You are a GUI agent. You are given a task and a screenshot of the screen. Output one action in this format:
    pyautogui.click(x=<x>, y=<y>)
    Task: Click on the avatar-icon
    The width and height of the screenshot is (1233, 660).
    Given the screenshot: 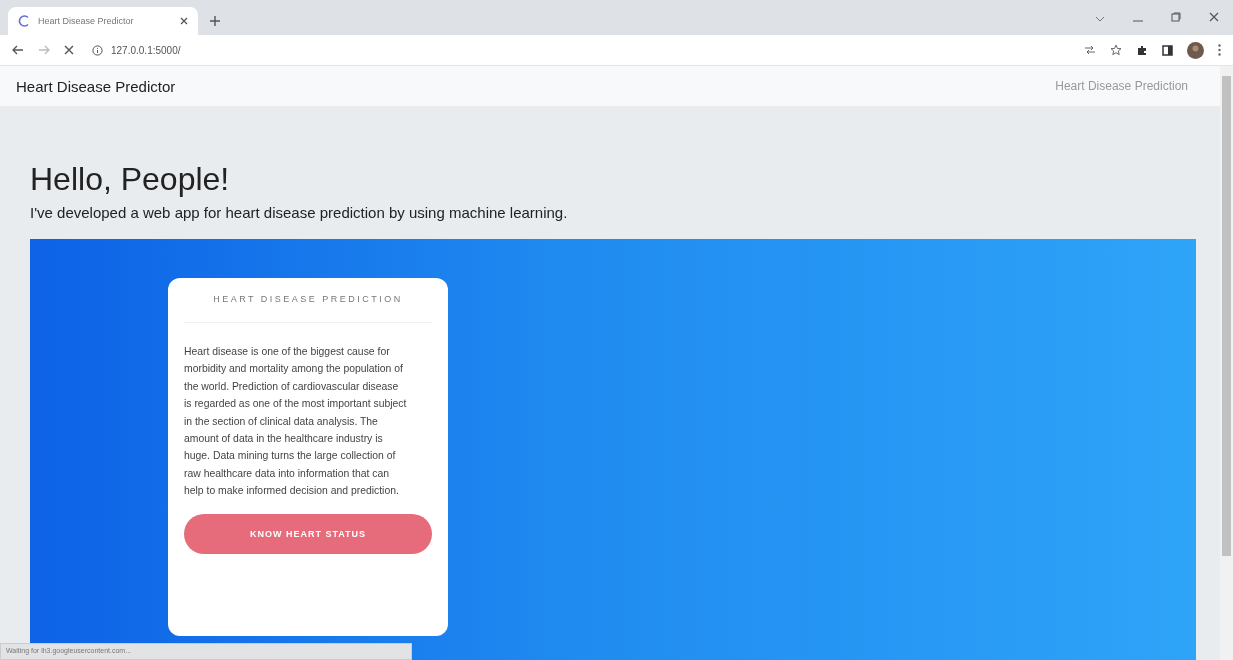 What is the action you would take?
    pyautogui.click(x=1195, y=50)
    